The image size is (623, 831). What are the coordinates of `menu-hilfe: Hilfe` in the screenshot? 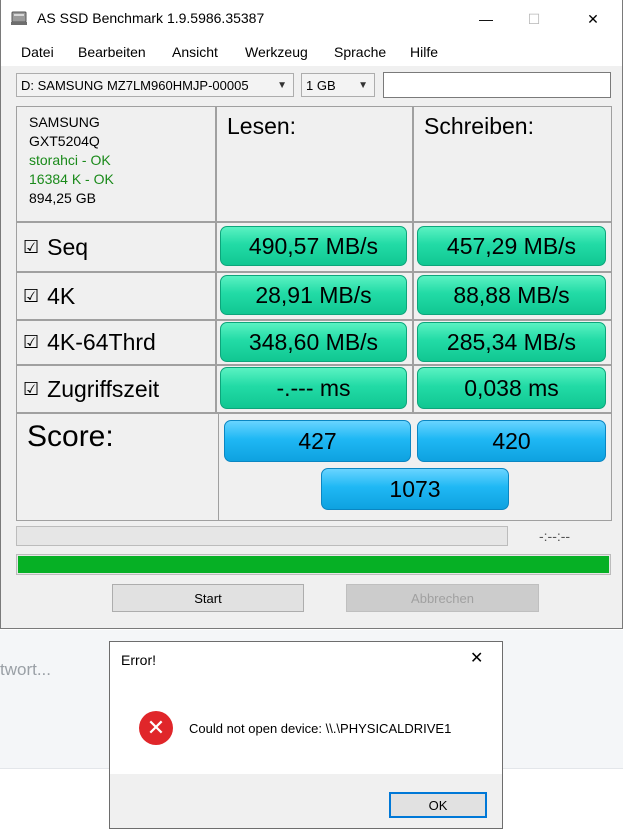 It's located at (424, 52).